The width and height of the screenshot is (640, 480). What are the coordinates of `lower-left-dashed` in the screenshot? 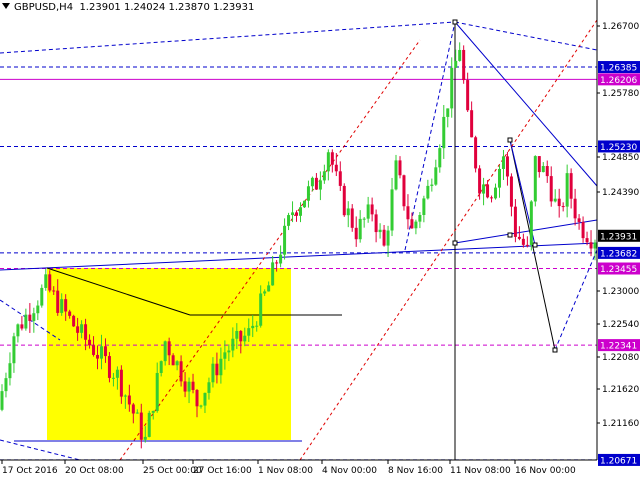 It's located at (40, 450).